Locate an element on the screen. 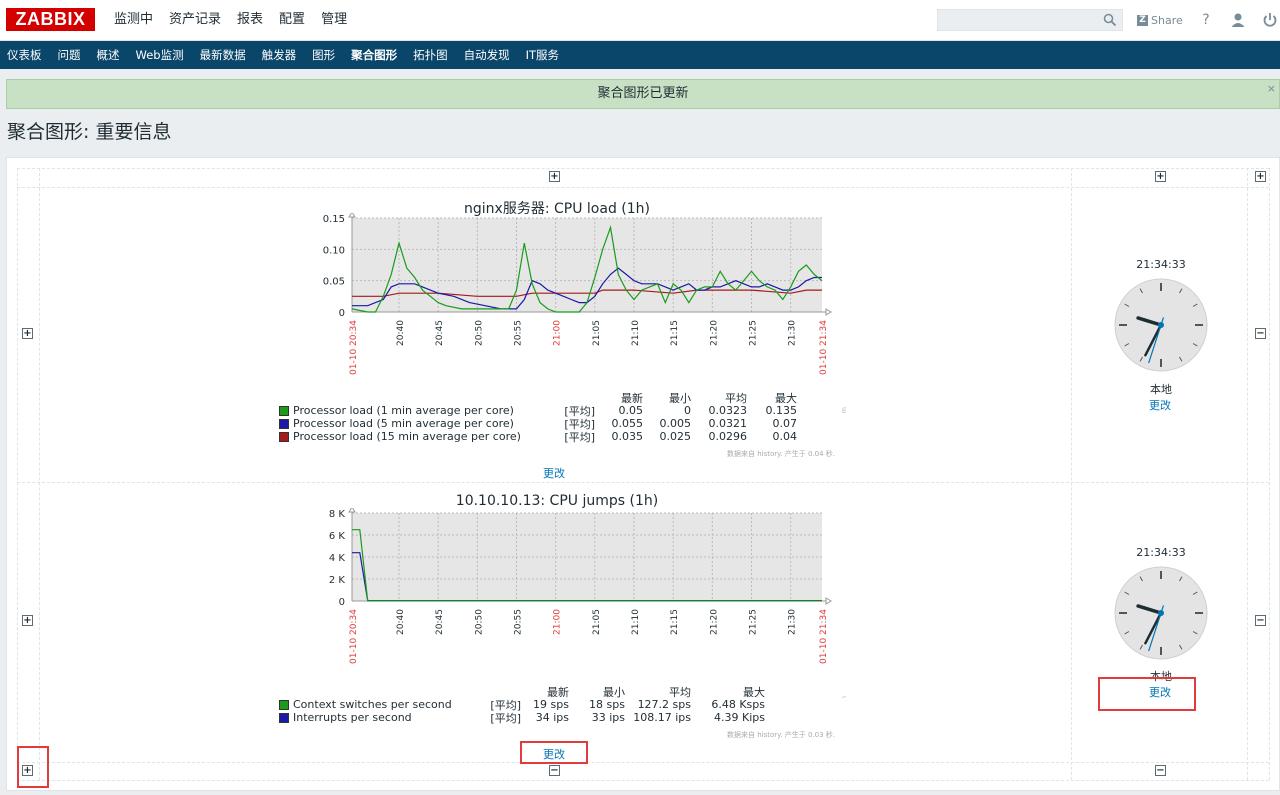 The height and width of the screenshot is (795, 1280). x-tick-label: 21:30 is located at coordinates (793, 333).